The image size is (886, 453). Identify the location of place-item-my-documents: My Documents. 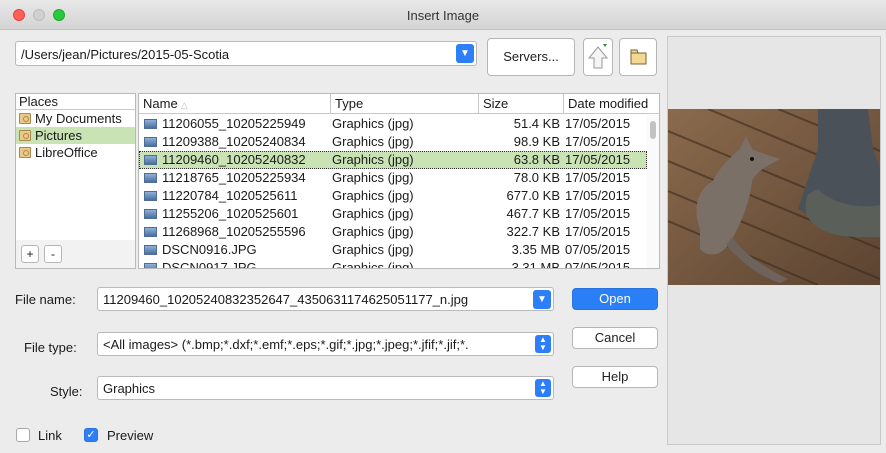
(75, 118).